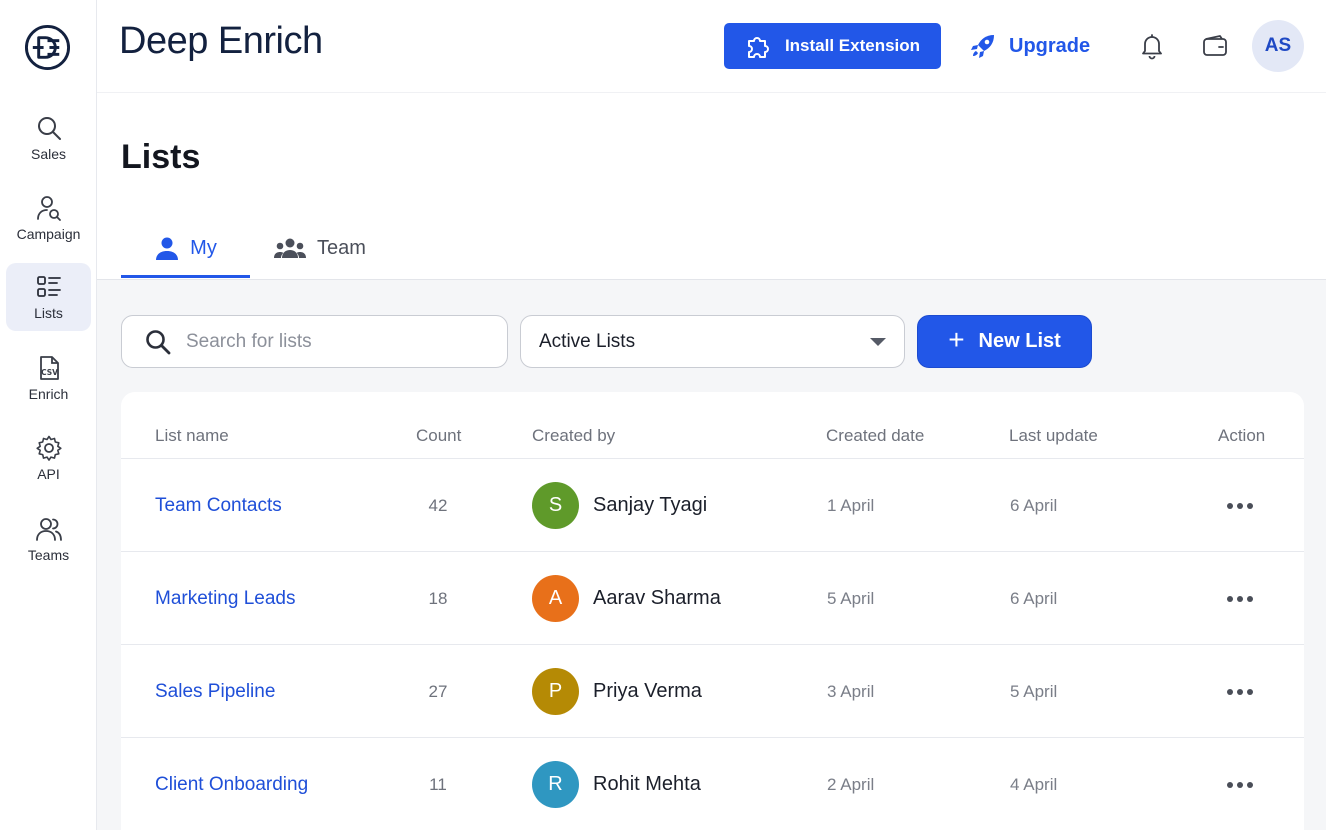  What do you see at coordinates (657, 598) in the screenshot?
I see `creator-name: Aarav Sharma` at bounding box center [657, 598].